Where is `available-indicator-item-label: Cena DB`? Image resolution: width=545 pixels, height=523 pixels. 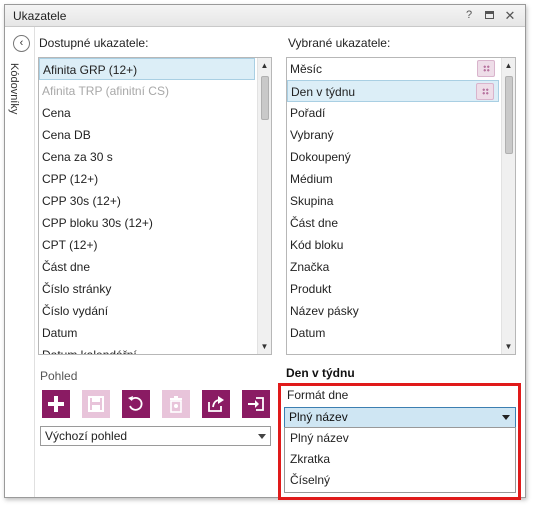 available-indicator-item-label: Cena DB is located at coordinates (66, 135).